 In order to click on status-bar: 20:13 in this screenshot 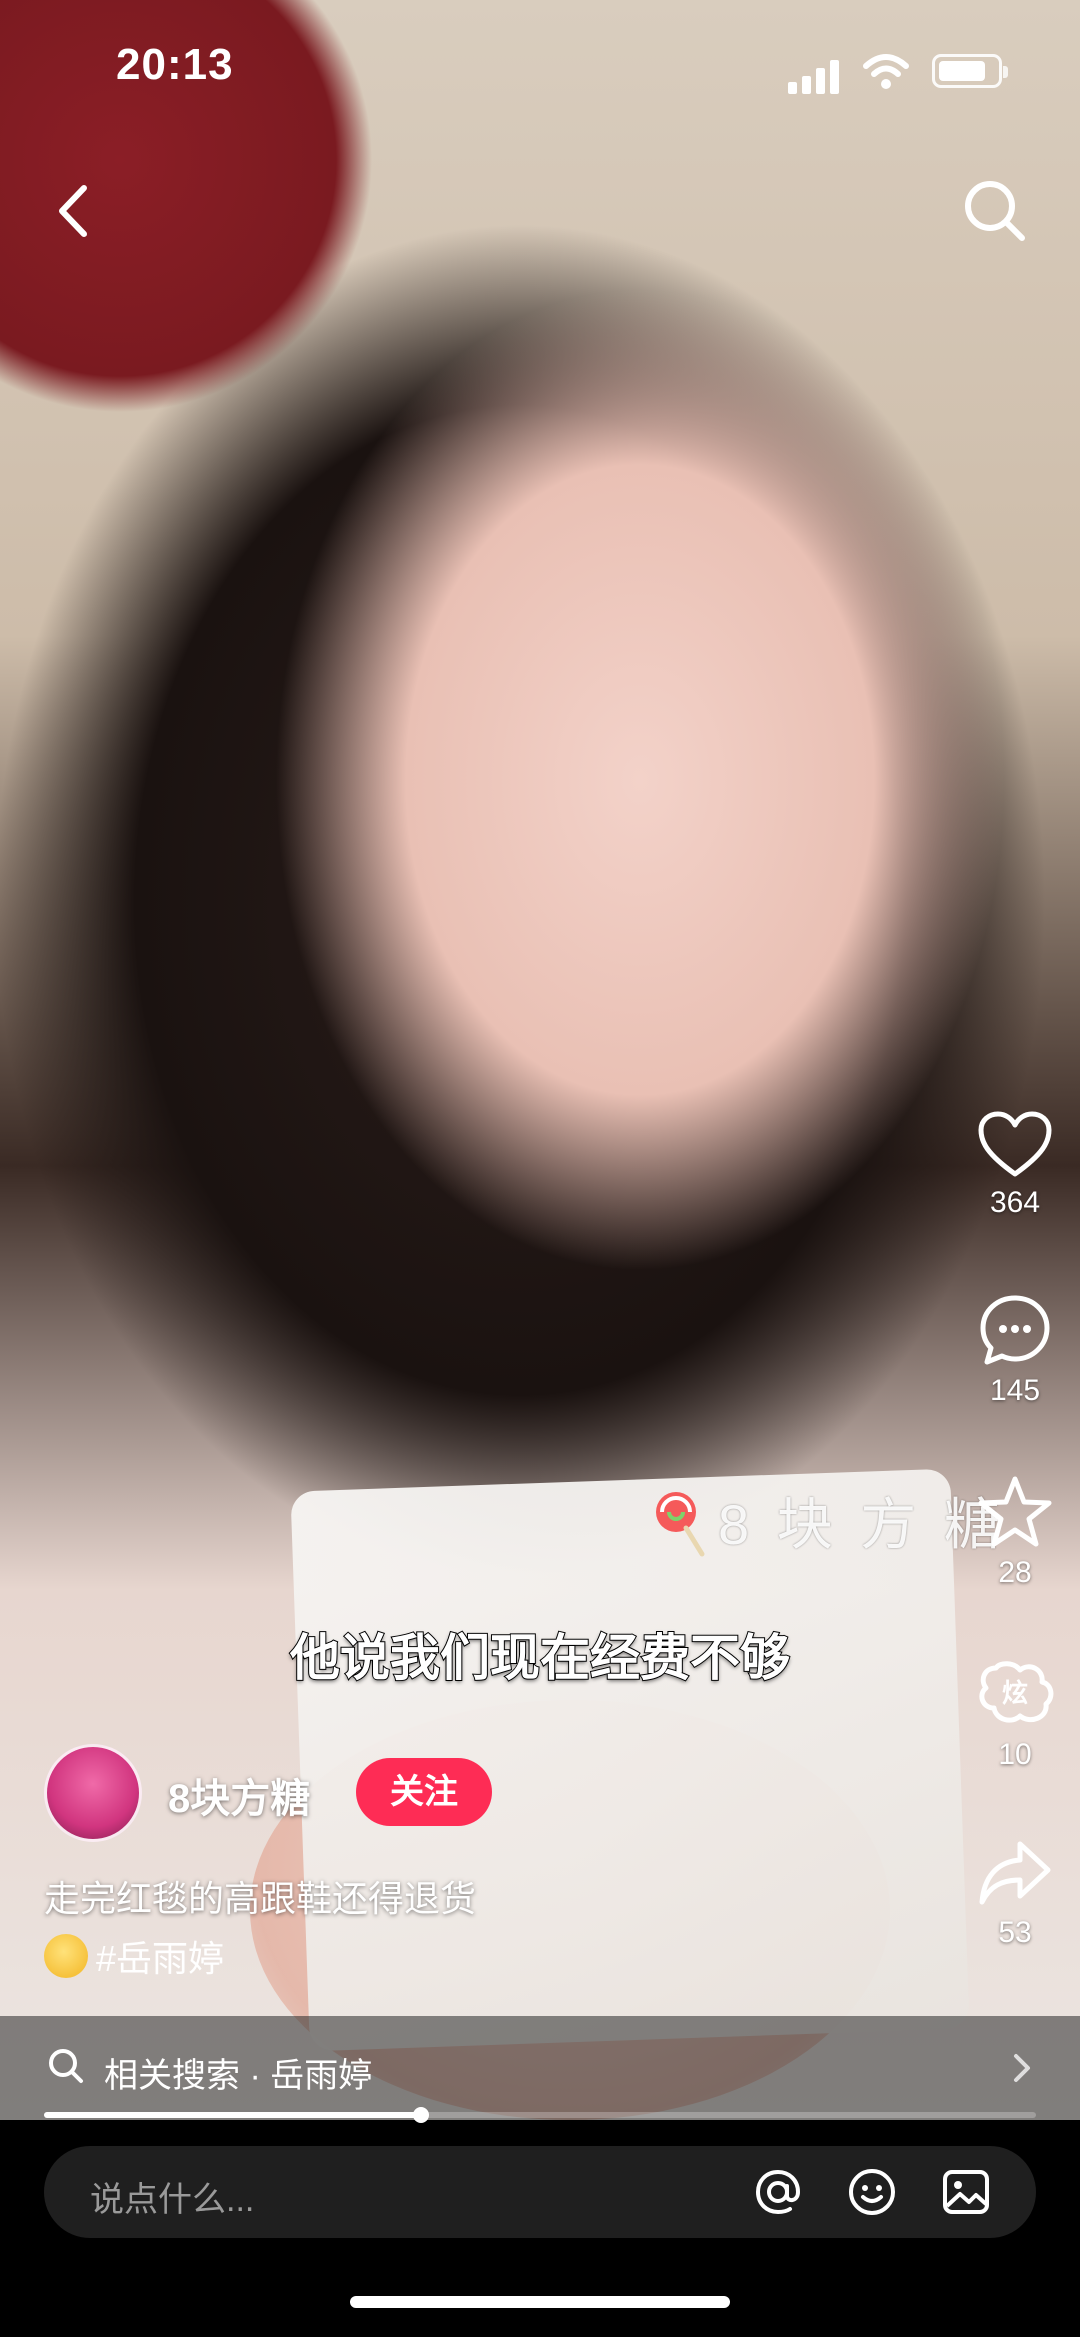, I will do `click(540, 70)`.